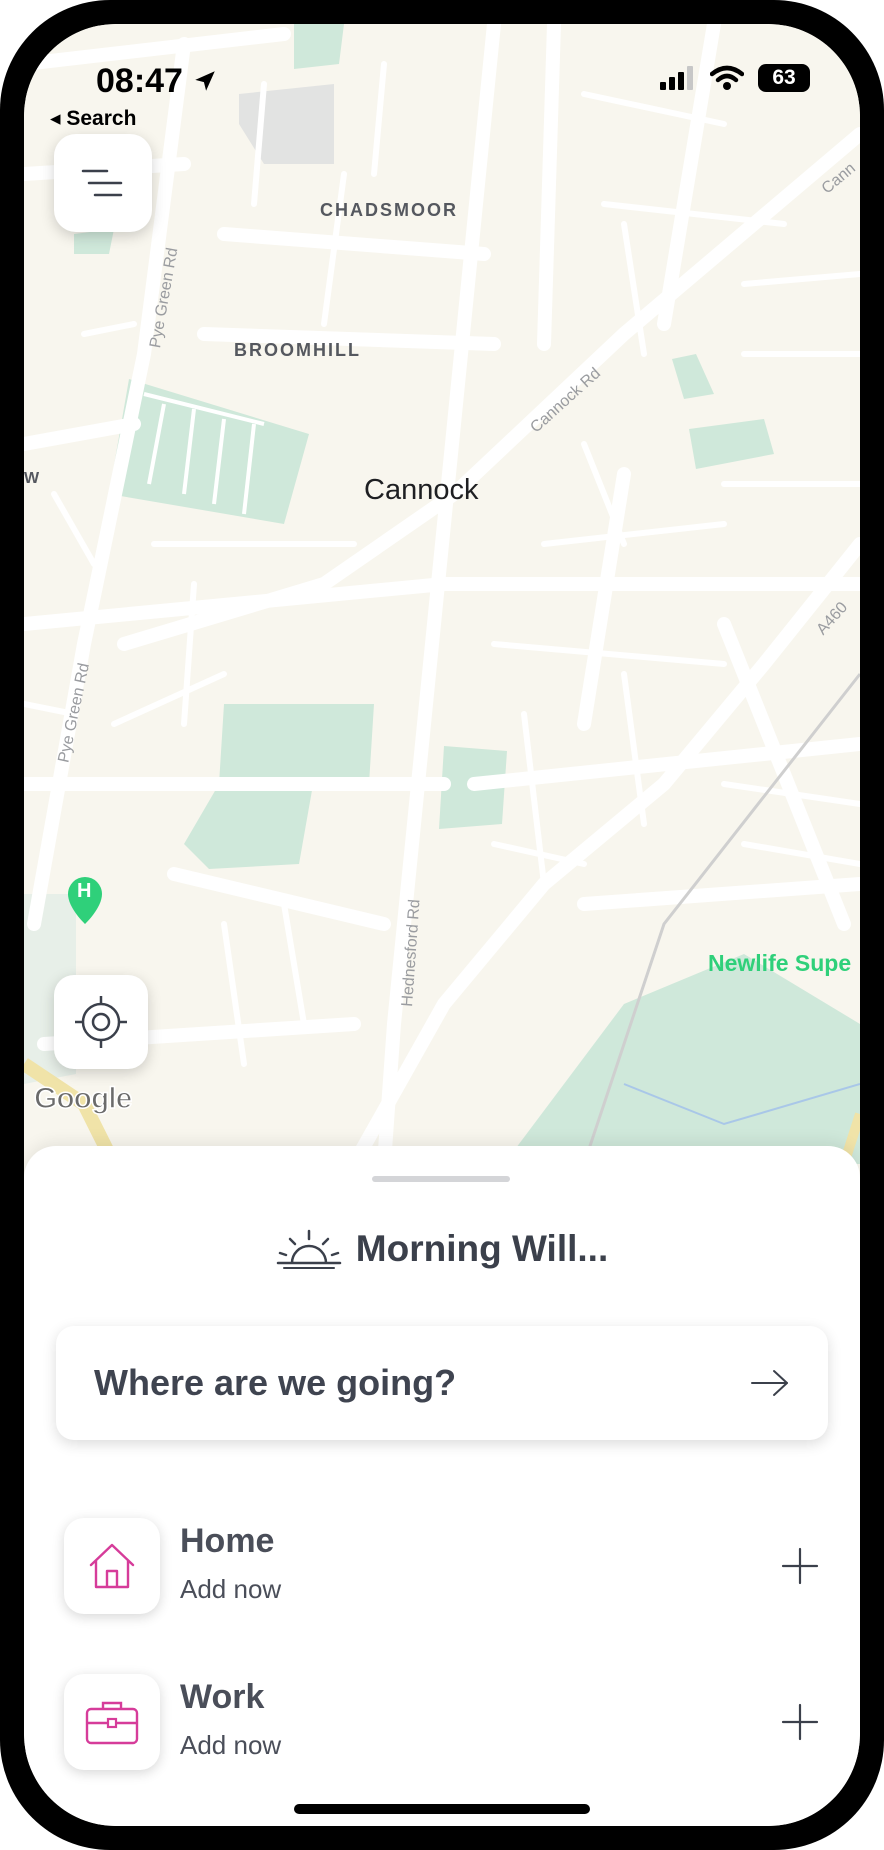 Image resolution: width=884 pixels, height=1850 pixels. What do you see at coordinates (205, 81) in the screenshot?
I see `location-arrow-icon` at bounding box center [205, 81].